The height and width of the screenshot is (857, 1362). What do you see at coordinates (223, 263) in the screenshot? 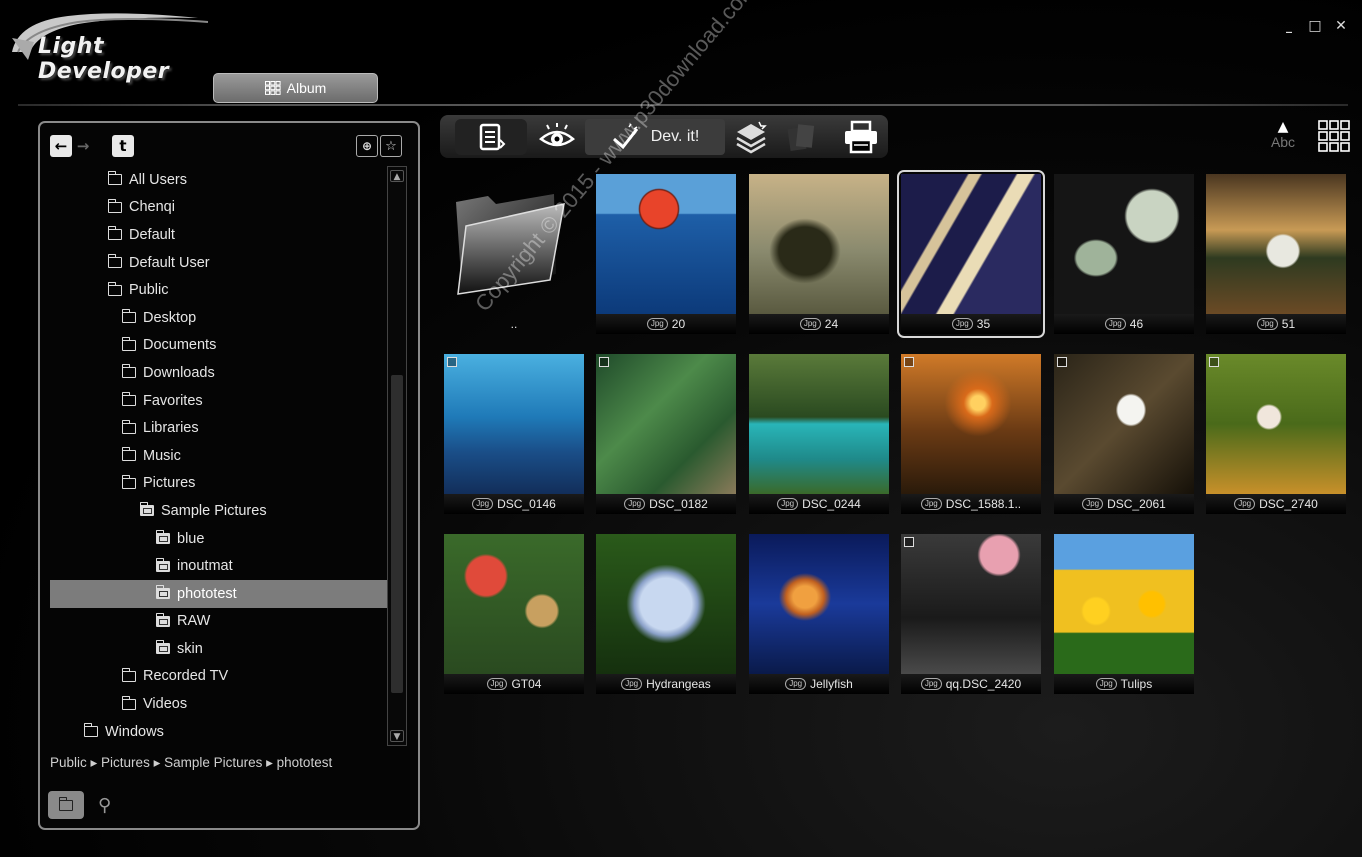
I see `tree-item: Default User` at bounding box center [223, 263].